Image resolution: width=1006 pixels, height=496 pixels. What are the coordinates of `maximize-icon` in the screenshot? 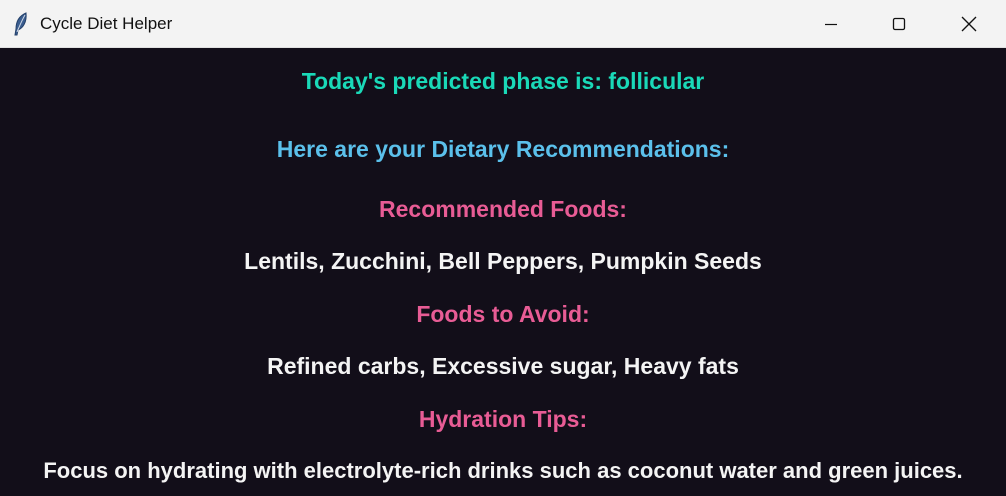 It's located at (899, 24).